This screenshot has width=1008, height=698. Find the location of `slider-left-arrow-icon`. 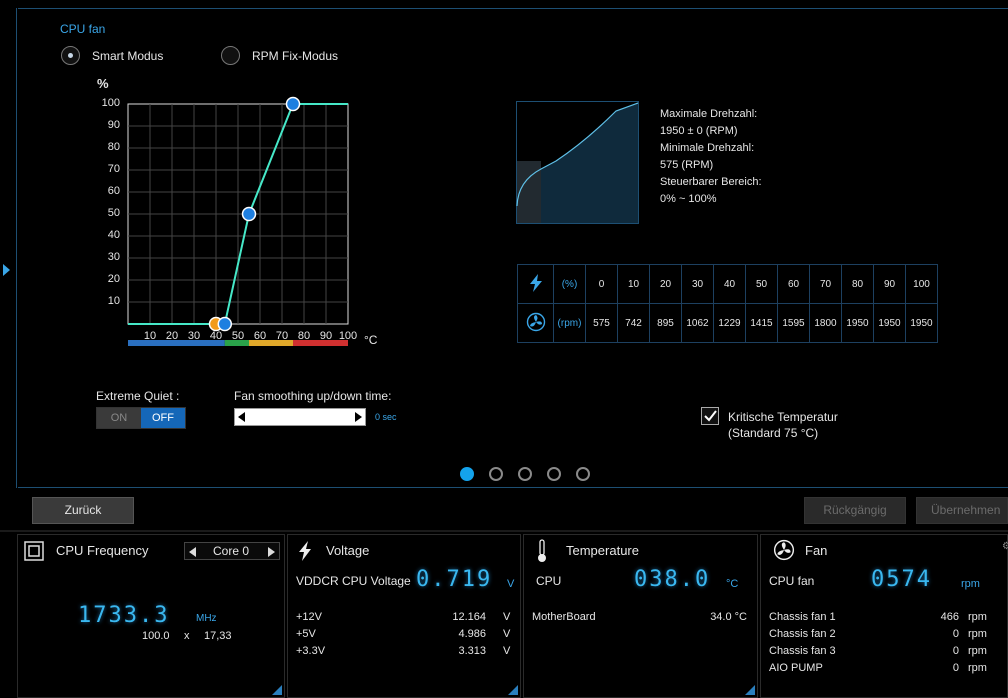

slider-left-arrow-icon is located at coordinates (241, 417).